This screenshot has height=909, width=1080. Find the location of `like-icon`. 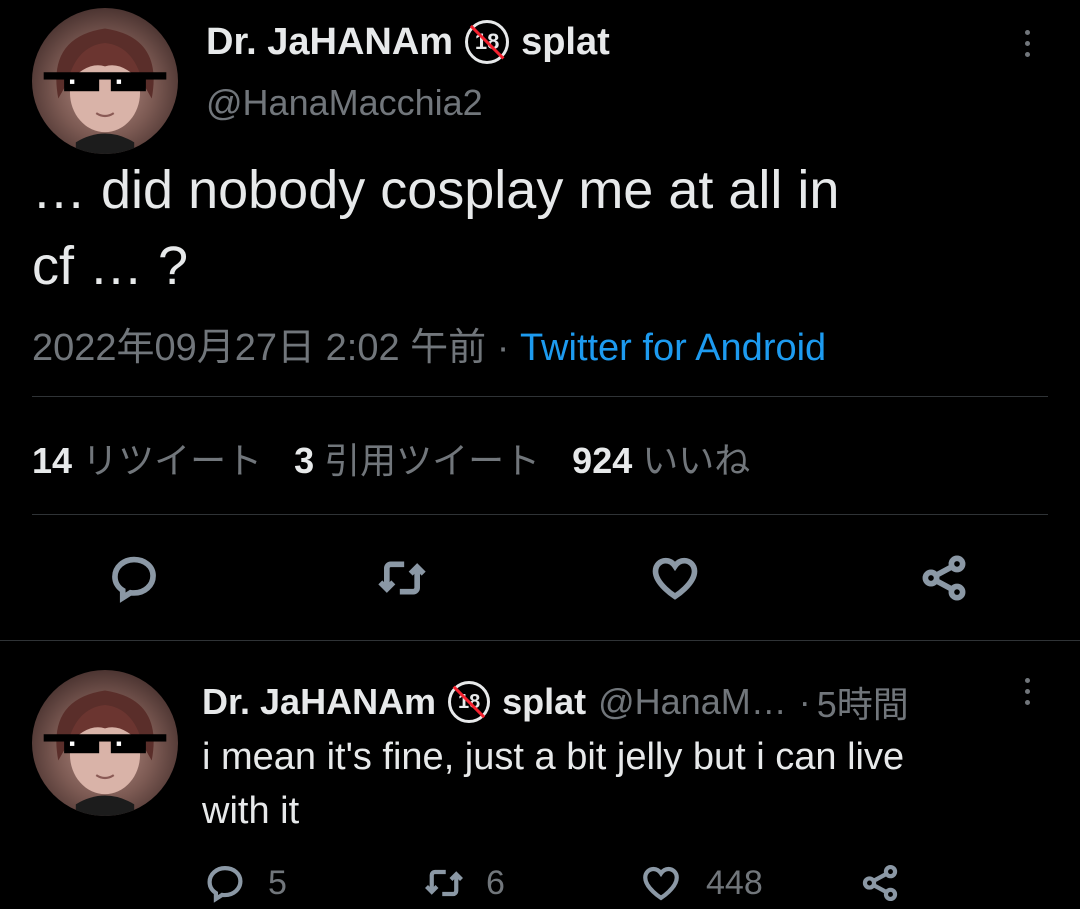

like-icon is located at coordinates (675, 578).